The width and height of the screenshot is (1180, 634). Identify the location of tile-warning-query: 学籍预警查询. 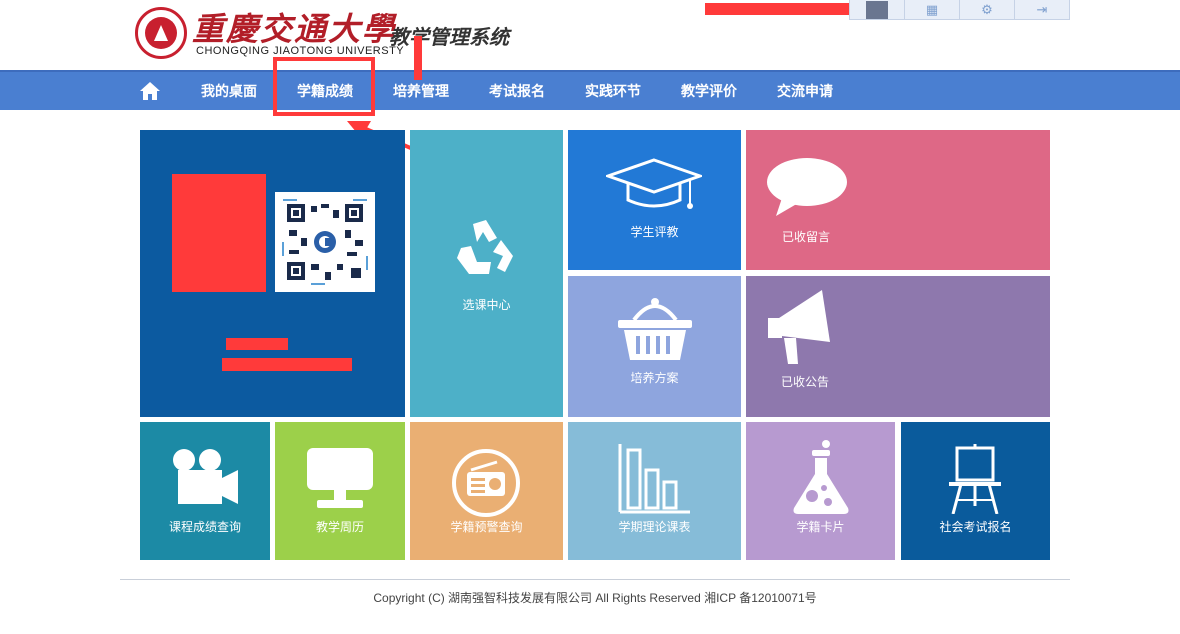
(486, 491).